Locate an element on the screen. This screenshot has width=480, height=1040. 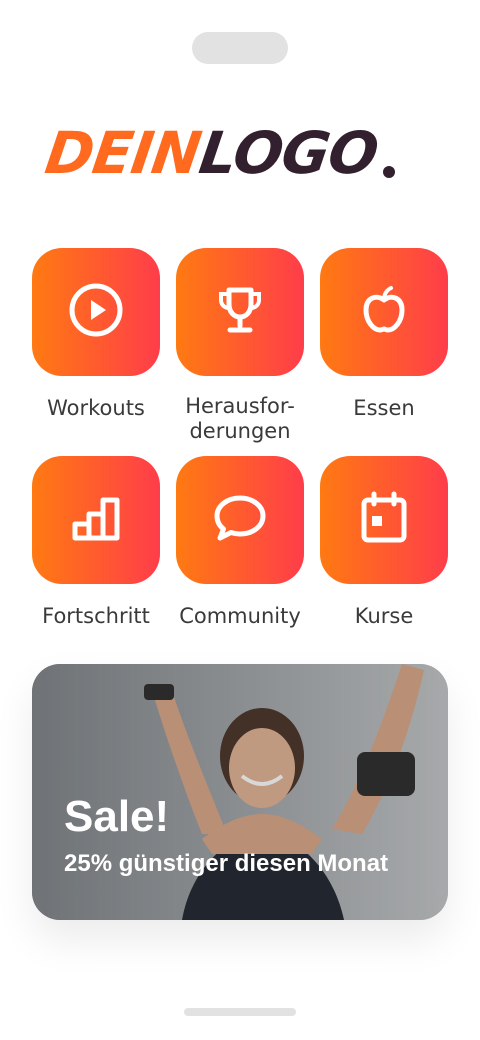
tile-label-essen: Essen is located at coordinates (384, 408).